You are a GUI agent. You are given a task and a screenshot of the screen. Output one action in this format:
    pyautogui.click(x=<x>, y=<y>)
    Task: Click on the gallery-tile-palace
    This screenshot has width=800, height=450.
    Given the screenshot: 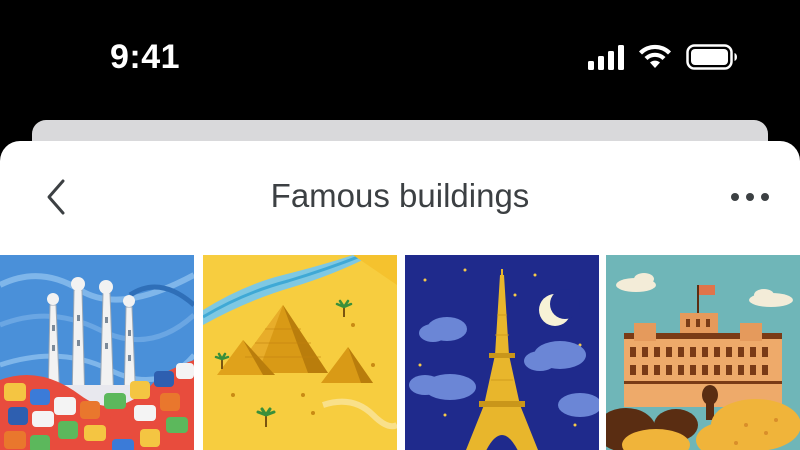 What is the action you would take?
    pyautogui.click(x=703, y=352)
    